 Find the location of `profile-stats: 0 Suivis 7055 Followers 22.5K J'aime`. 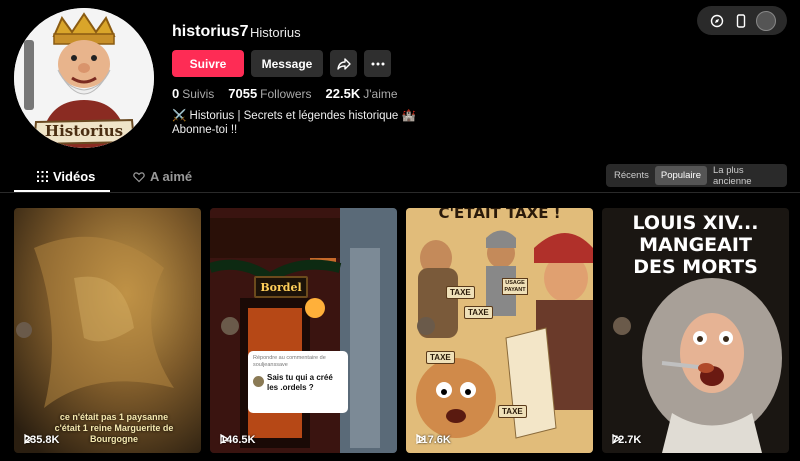

profile-stats: 0 Suivis 7055 Followers 22.5K J'aime is located at coordinates (285, 93).